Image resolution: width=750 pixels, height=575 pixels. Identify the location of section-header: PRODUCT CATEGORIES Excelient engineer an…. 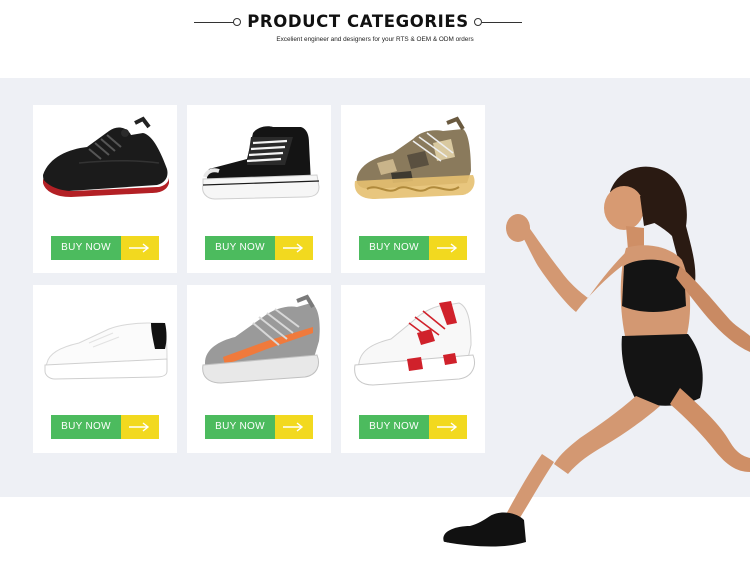
(375, 39).